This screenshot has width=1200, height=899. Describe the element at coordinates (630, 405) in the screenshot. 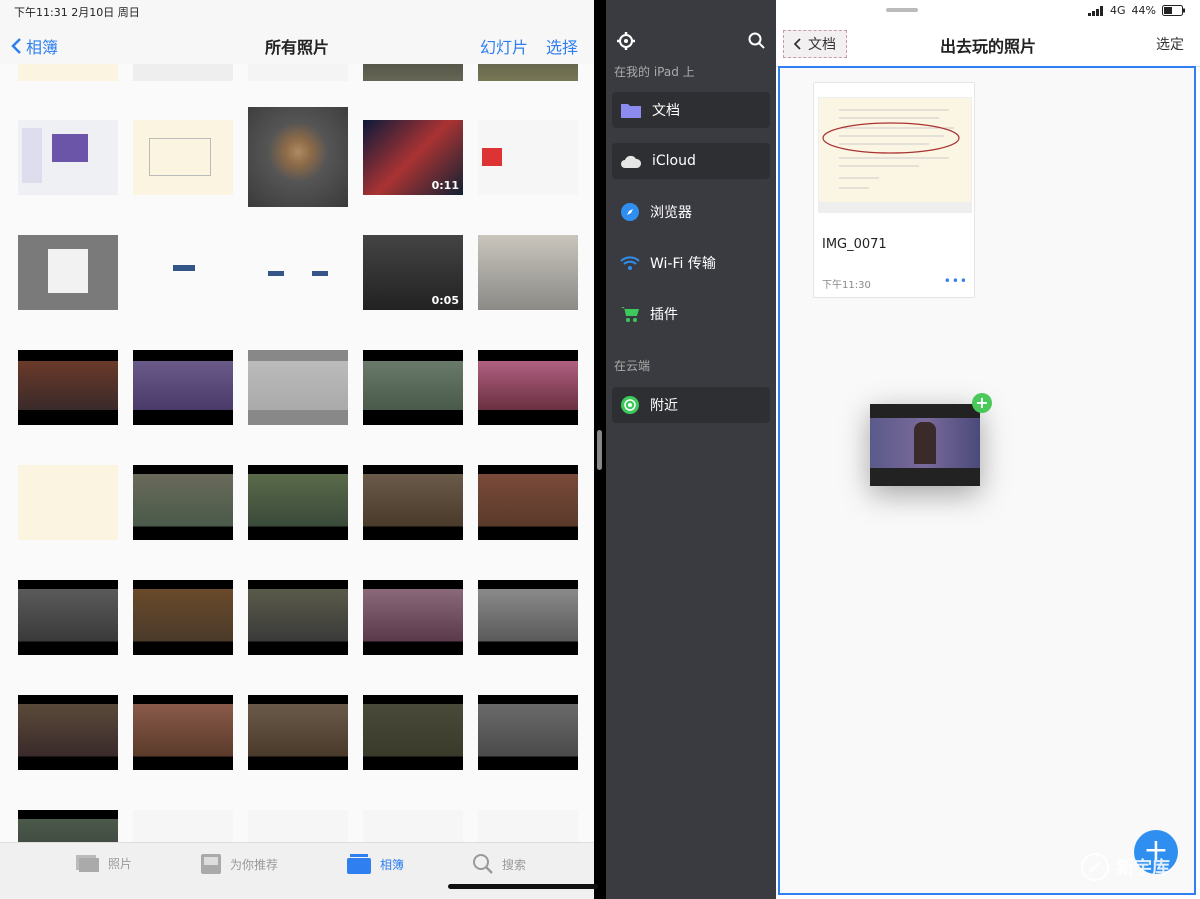

I see `nearby-icon` at that location.